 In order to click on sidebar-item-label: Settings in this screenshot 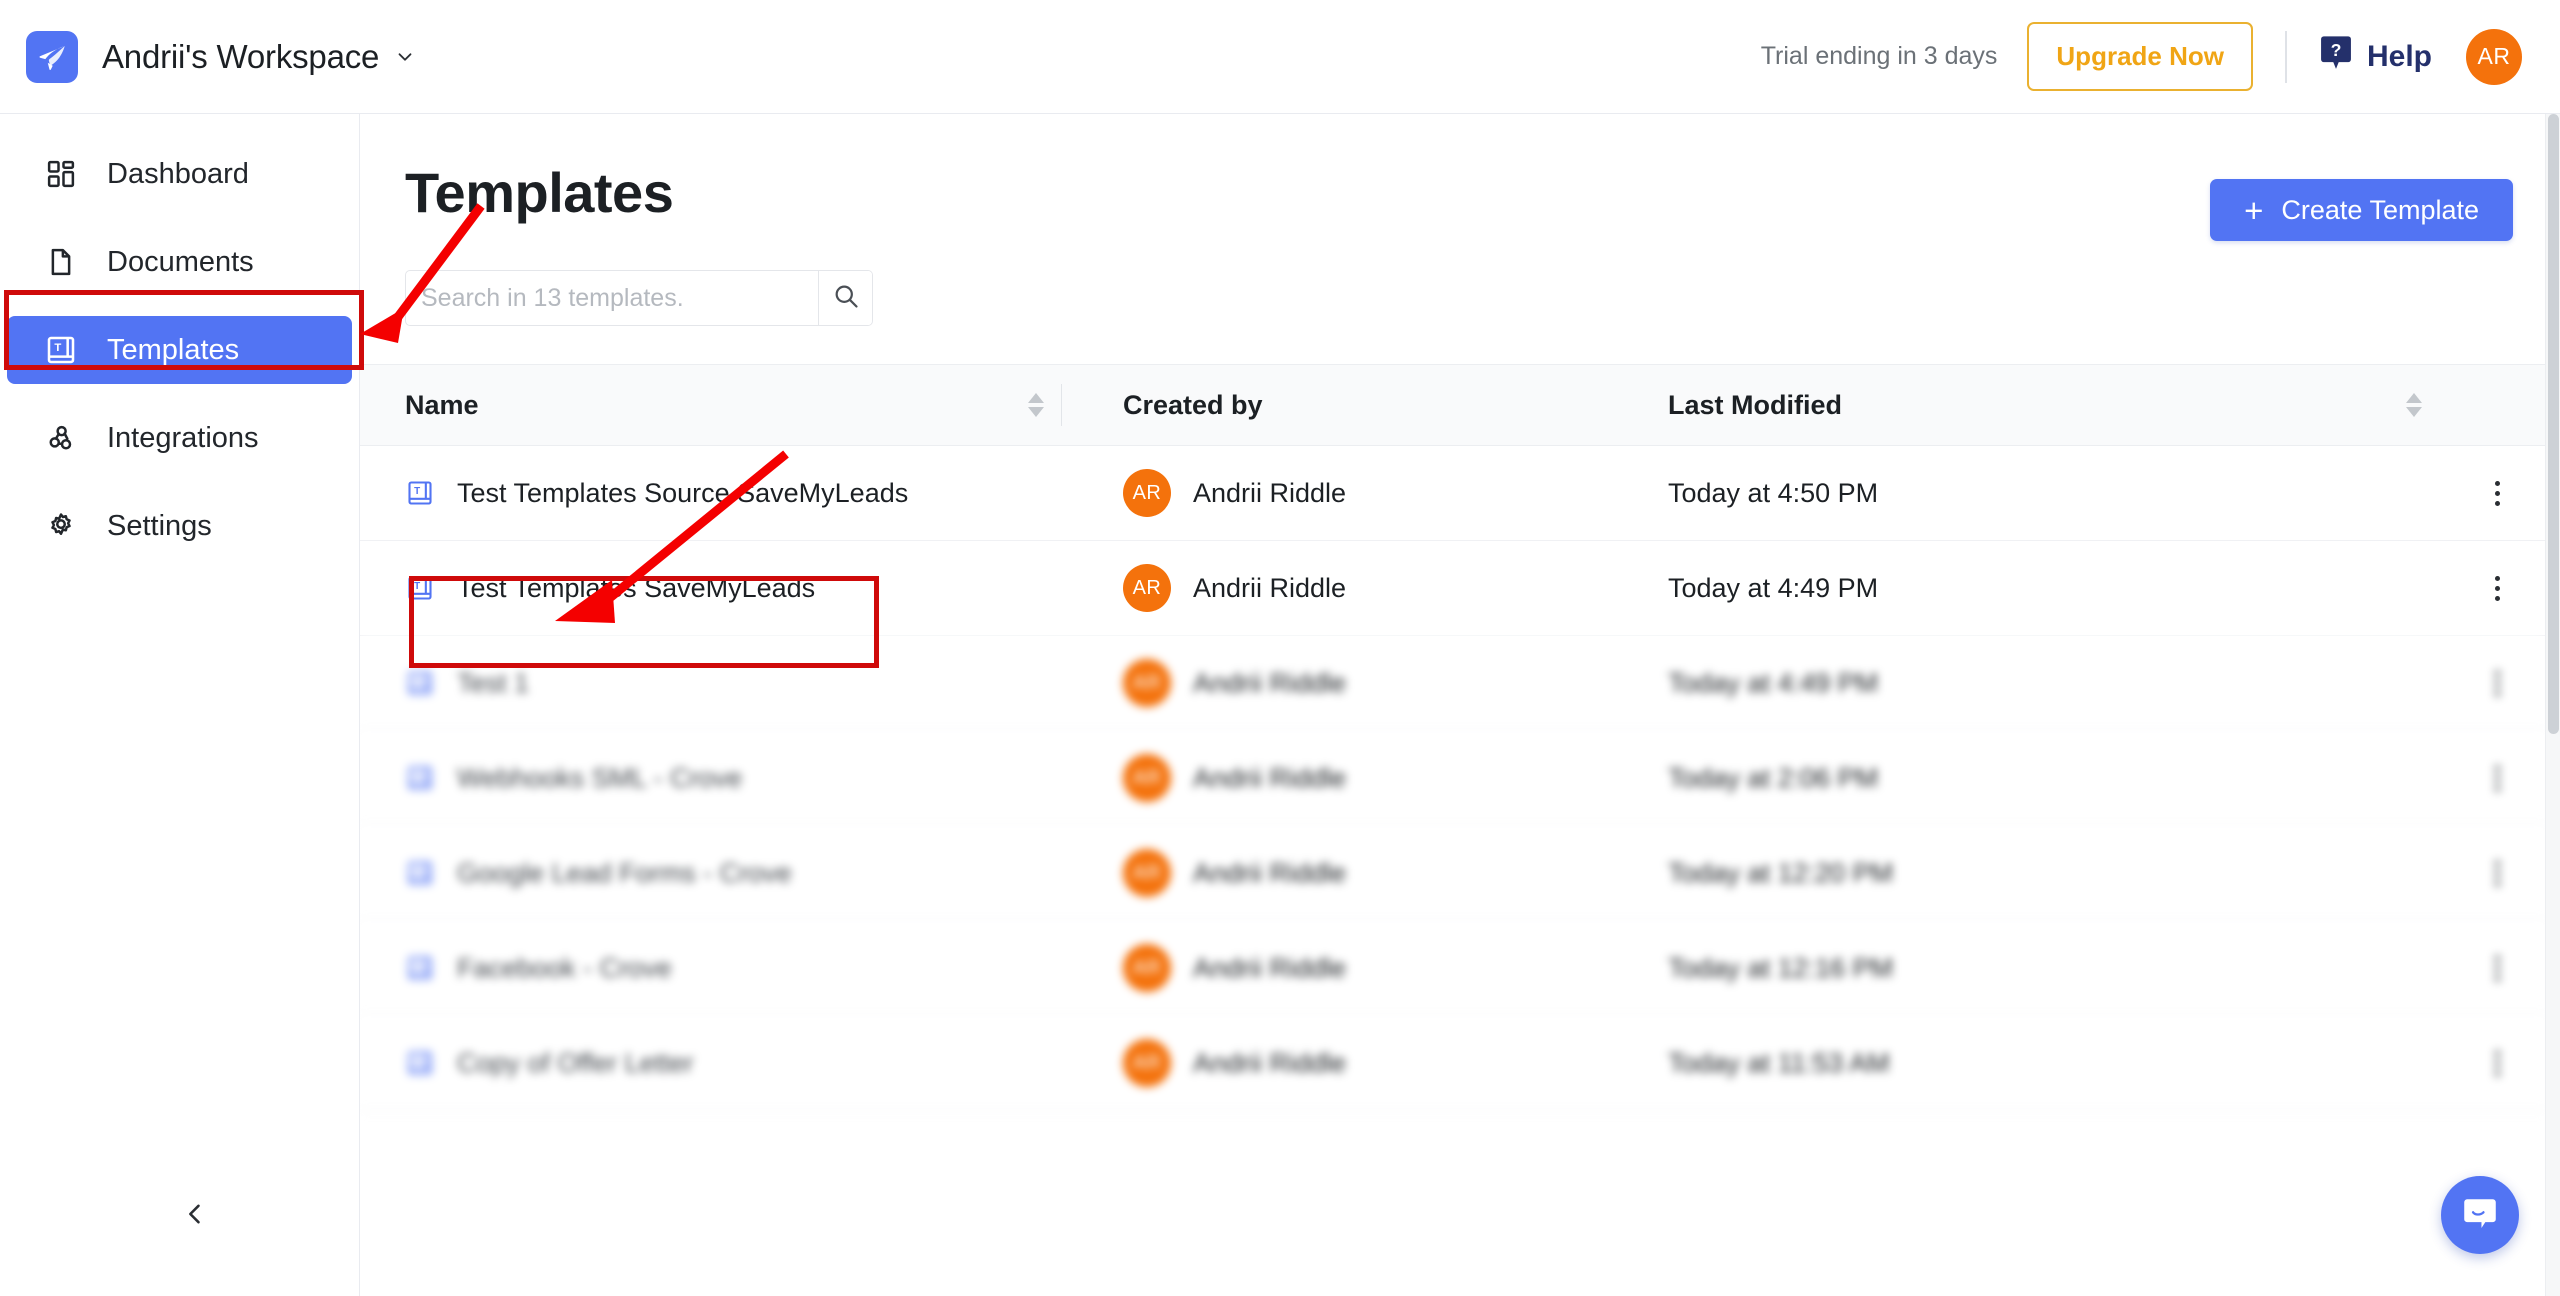, I will do `click(159, 525)`.